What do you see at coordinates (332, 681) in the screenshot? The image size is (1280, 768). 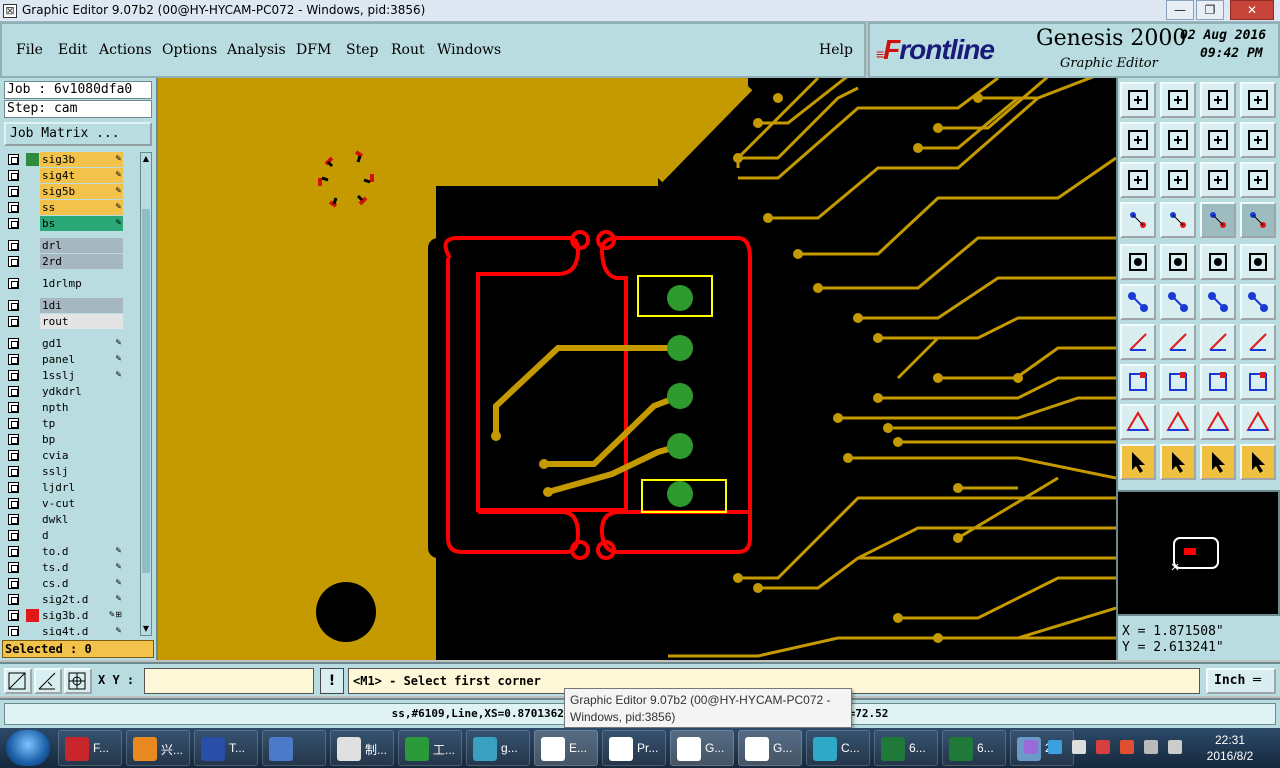 I see `execute-button: !` at bounding box center [332, 681].